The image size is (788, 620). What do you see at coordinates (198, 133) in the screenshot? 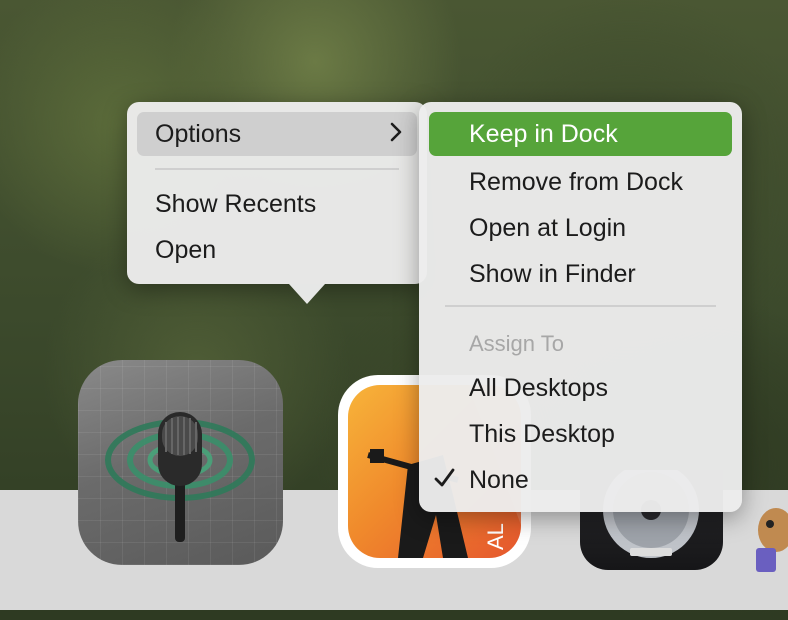
I see `options-label: Options` at bounding box center [198, 133].